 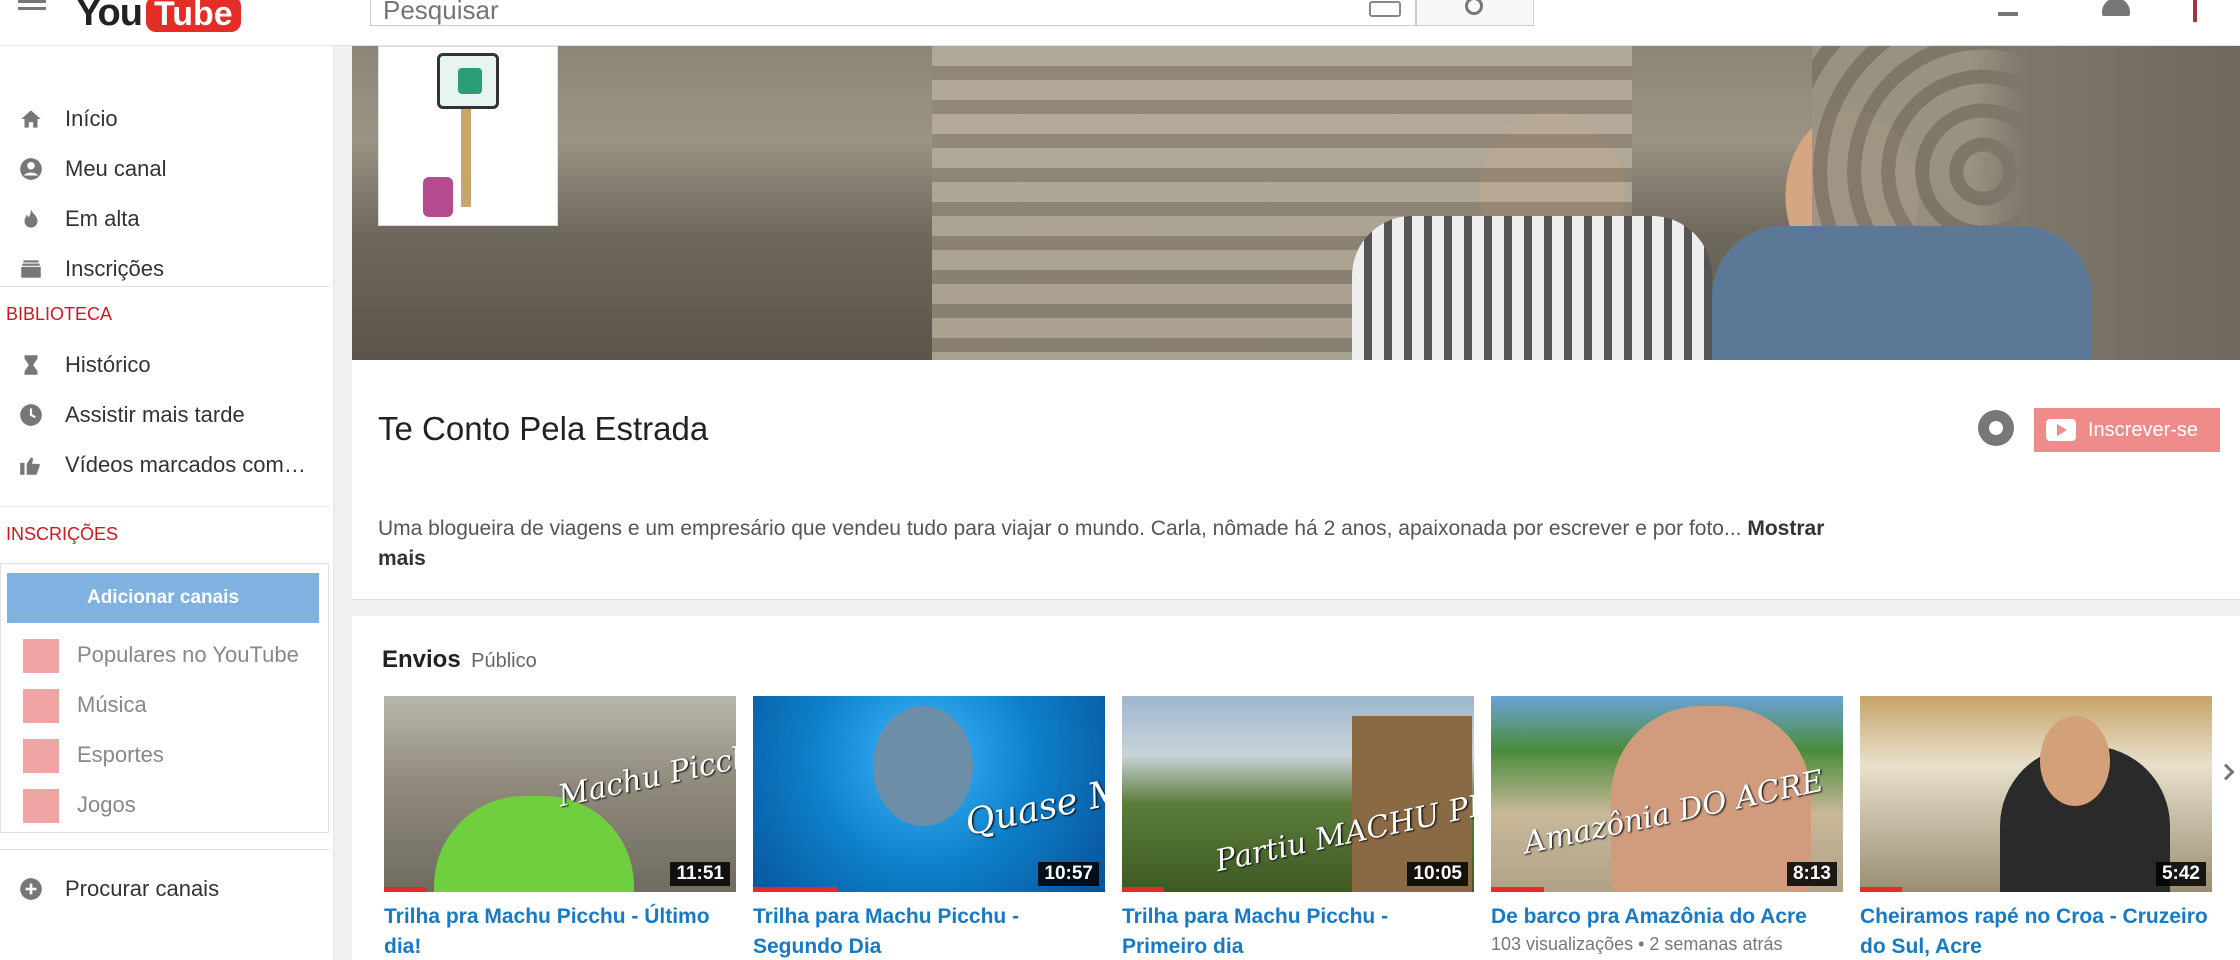 I want to click on video-thumbnail: Machu Picchu CHEGAMOS! 11:51, so click(x=560, y=794).